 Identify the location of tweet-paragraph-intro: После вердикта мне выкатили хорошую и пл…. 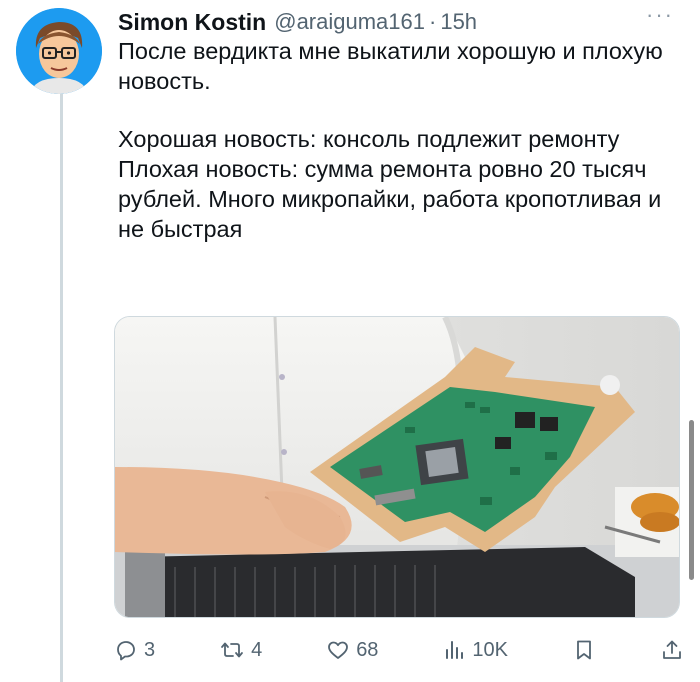
(390, 66).